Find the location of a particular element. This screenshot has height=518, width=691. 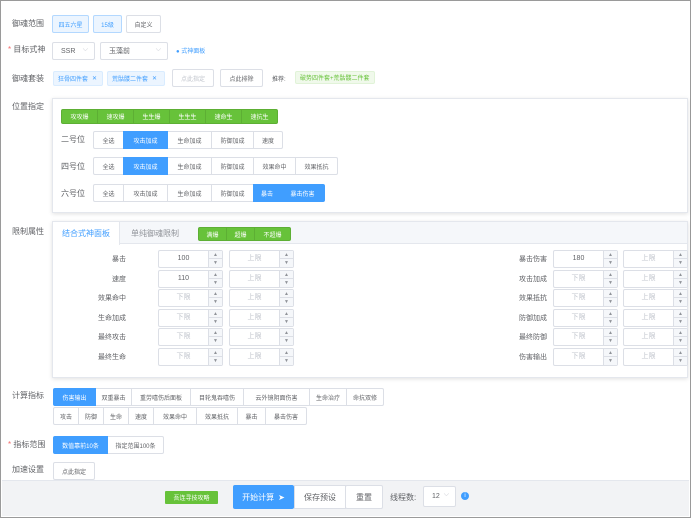

close-icon: ✕ is located at coordinates (154, 78).